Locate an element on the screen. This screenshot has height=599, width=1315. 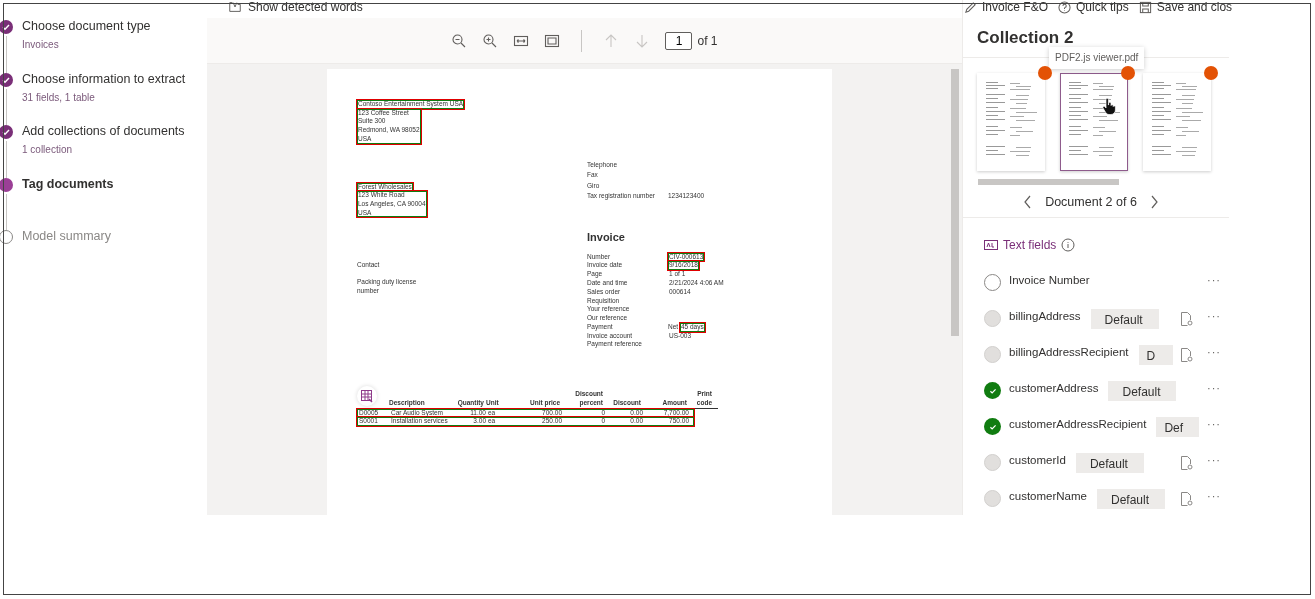
text-field-icon is located at coordinates (991, 245).